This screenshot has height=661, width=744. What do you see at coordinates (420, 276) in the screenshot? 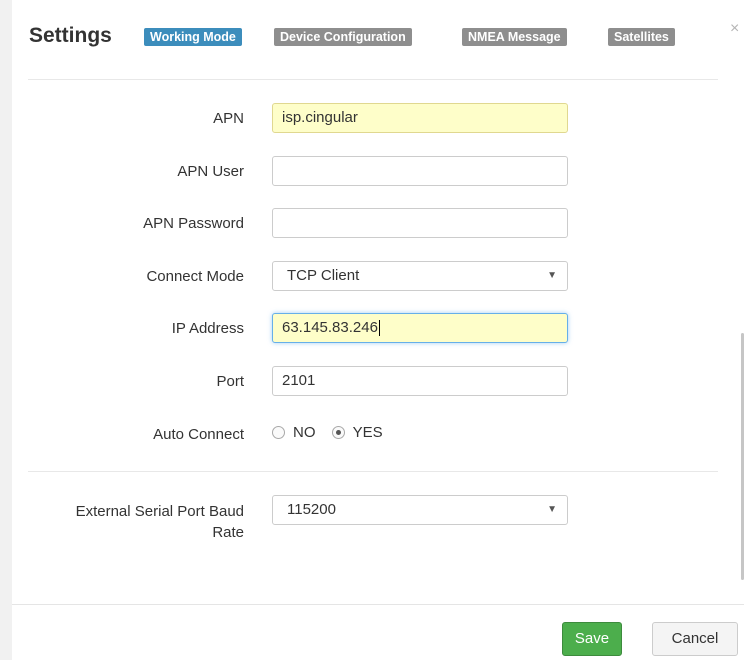
I see `connect-mode-select: TCP Client ▼` at bounding box center [420, 276].